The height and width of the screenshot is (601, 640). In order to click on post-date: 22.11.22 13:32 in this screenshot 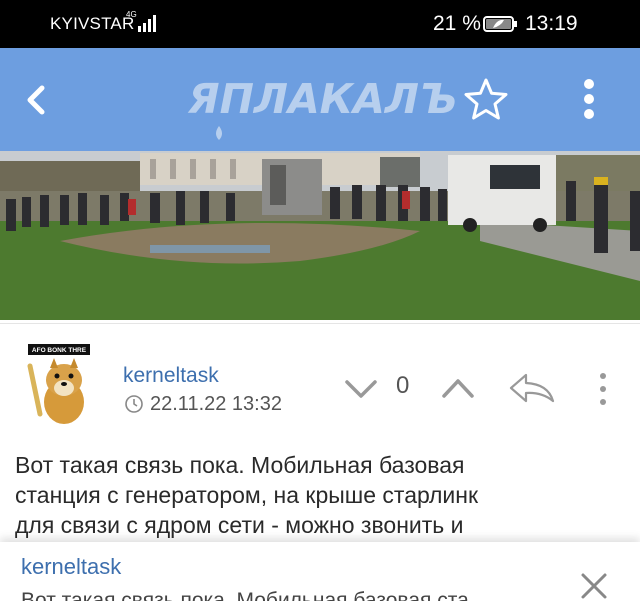, I will do `click(216, 404)`.